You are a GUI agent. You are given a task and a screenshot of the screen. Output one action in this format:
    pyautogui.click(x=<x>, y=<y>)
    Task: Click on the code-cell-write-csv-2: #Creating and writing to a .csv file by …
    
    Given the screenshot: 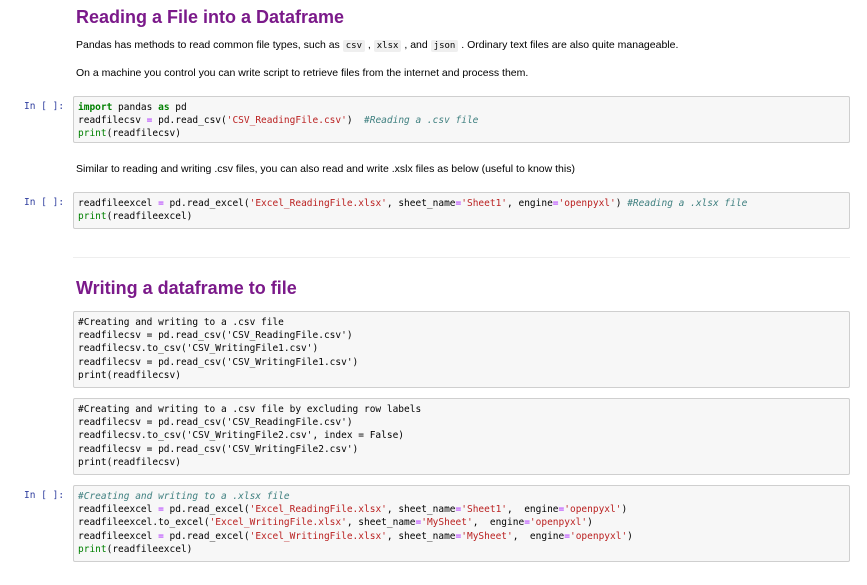 What is the action you would take?
    pyautogui.click(x=461, y=436)
    